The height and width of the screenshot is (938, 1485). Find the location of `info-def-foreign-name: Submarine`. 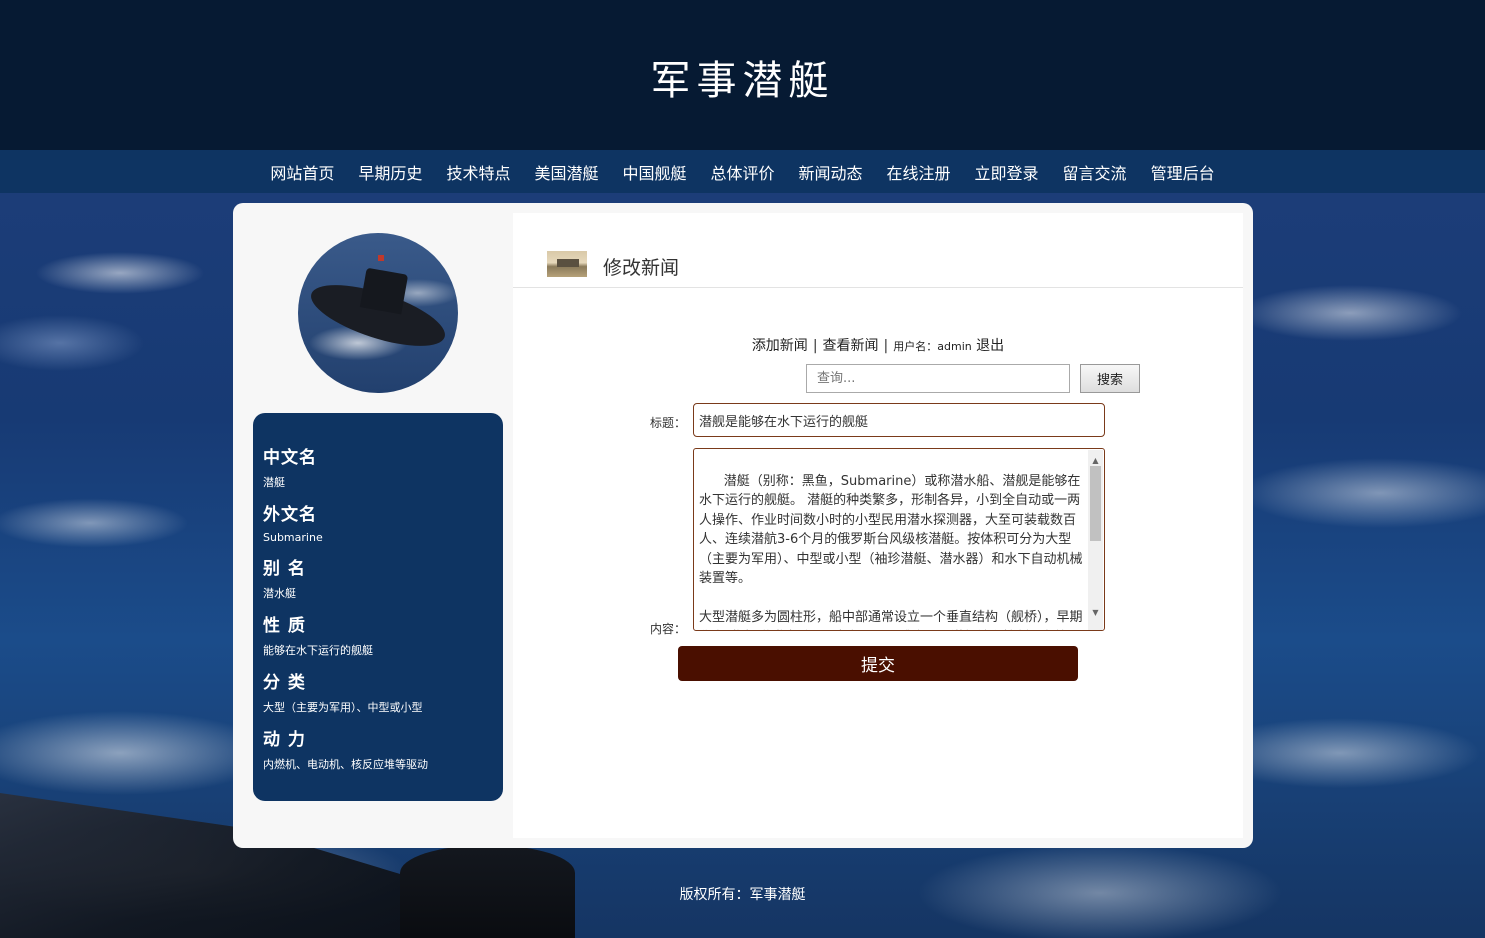

info-def-foreign-name: Submarine is located at coordinates (293, 537).